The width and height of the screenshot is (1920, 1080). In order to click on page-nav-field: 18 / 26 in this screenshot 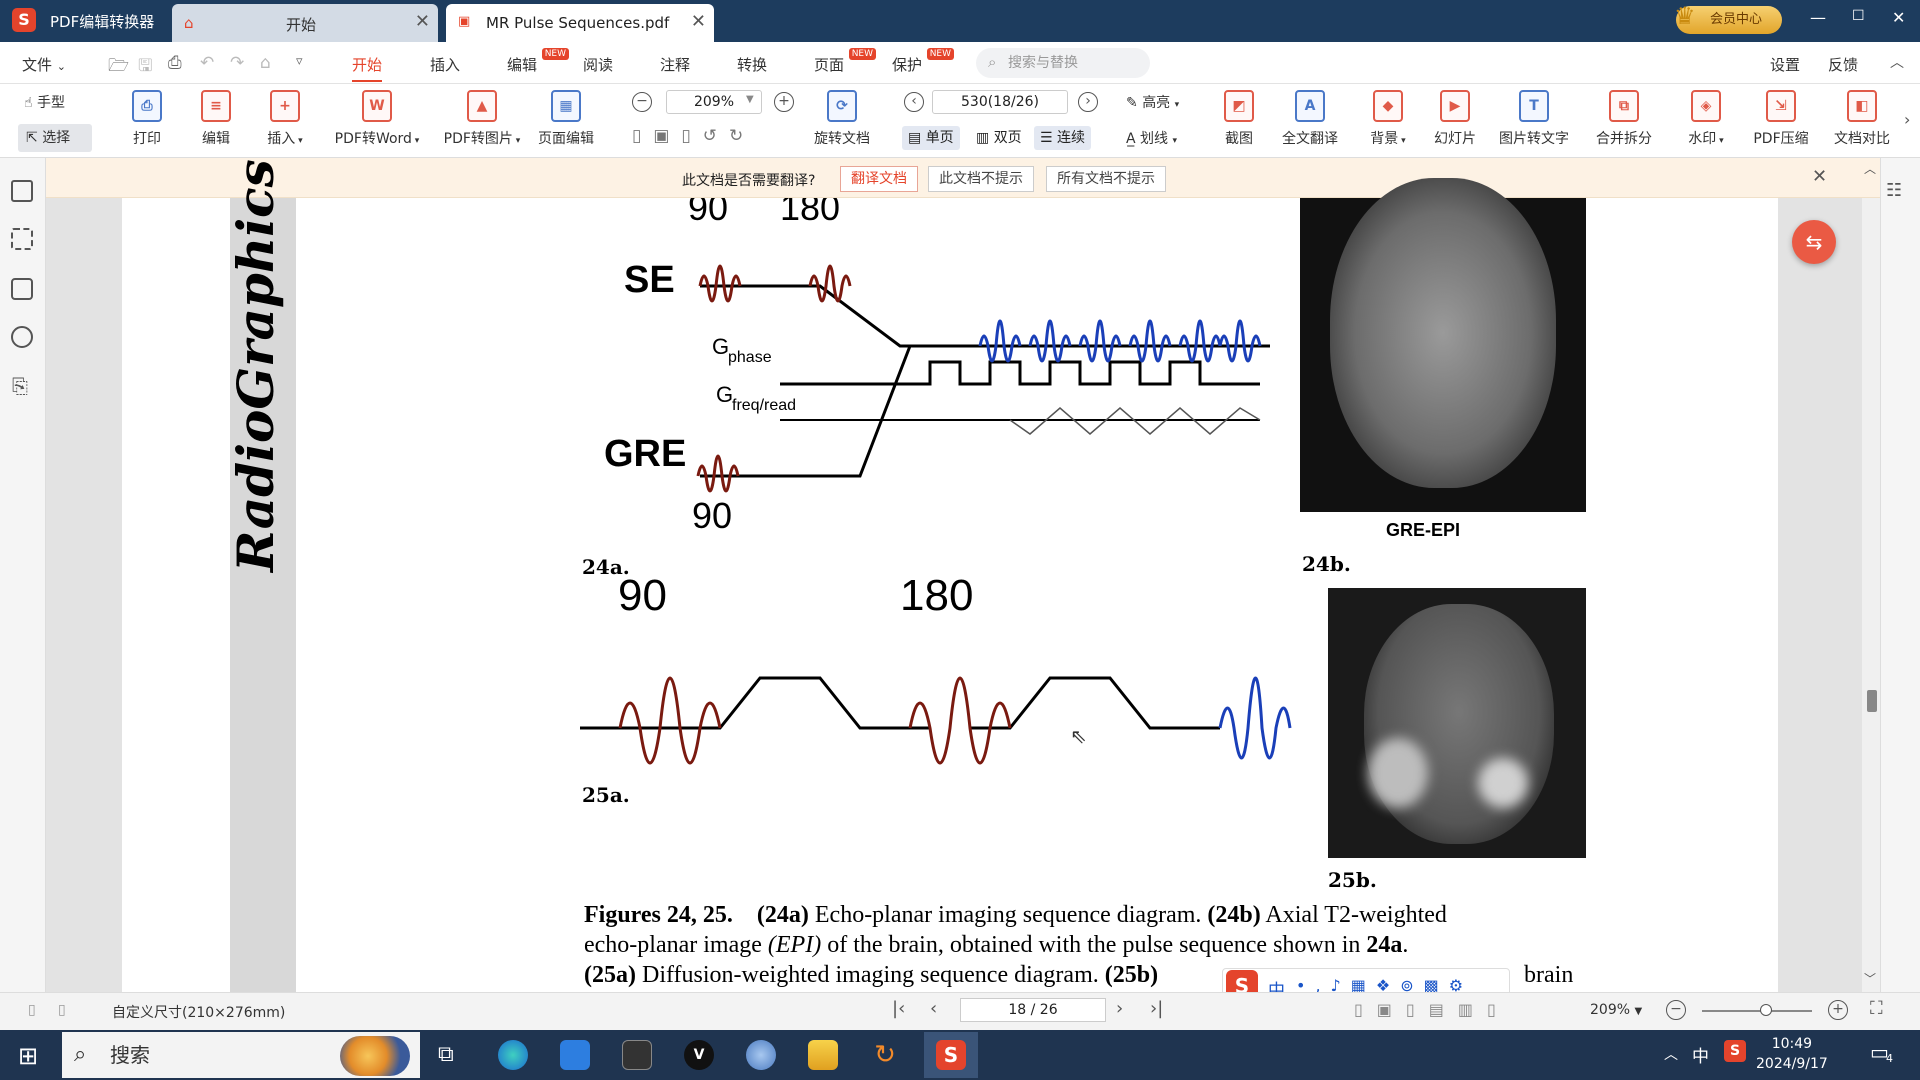, I will do `click(1033, 1010)`.